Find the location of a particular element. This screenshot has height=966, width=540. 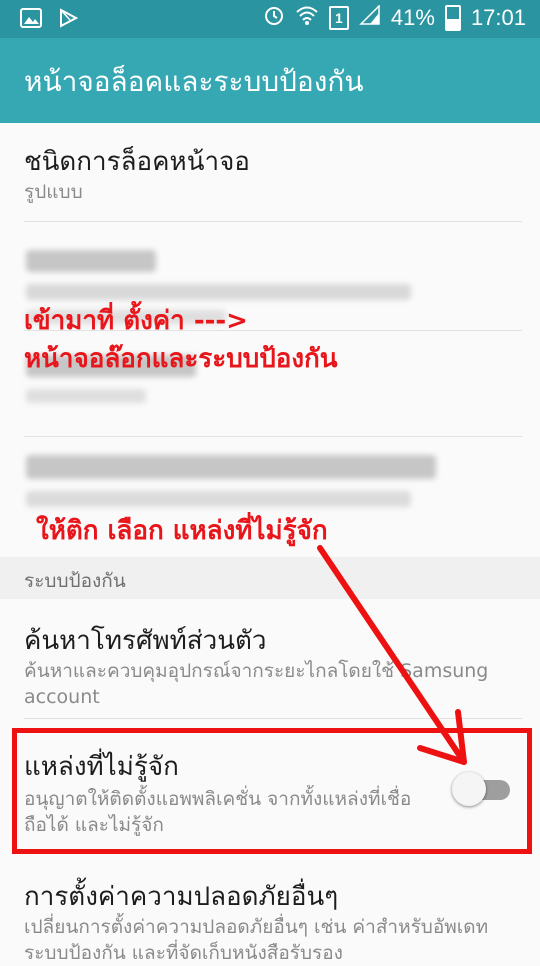

red-arrow-icon is located at coordinates (392, 655).